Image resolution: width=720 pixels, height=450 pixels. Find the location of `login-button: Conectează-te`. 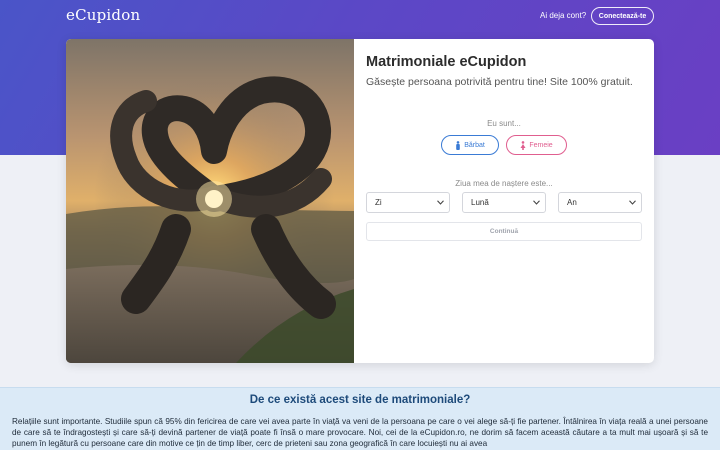

login-button: Conectează-te is located at coordinates (622, 16).